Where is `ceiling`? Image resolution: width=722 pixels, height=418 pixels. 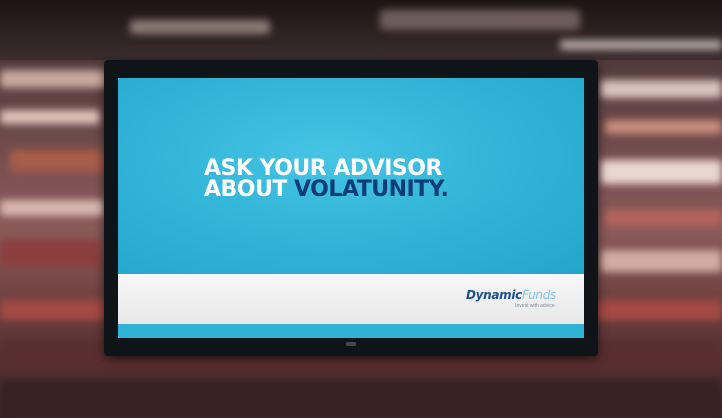
ceiling is located at coordinates (361, 30).